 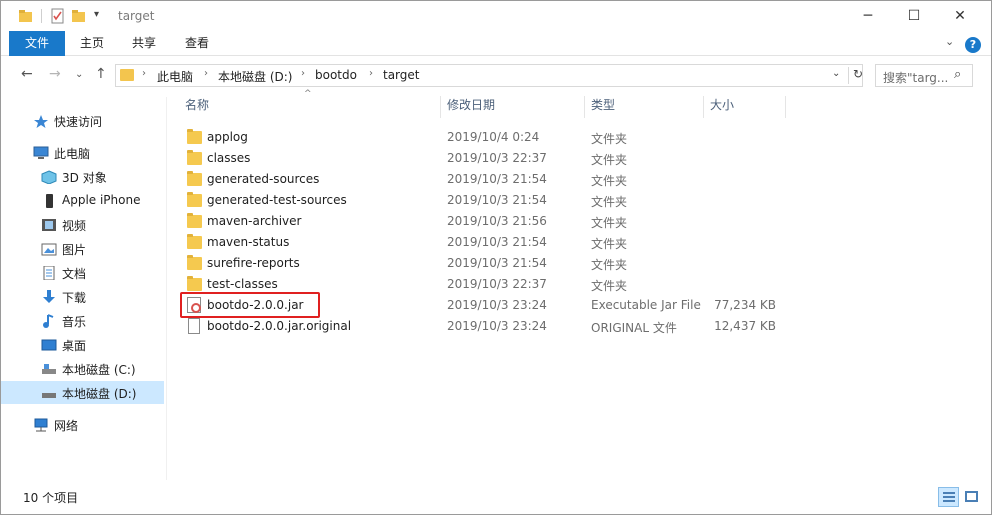 I want to click on details-view-button, so click(x=948, y=497).